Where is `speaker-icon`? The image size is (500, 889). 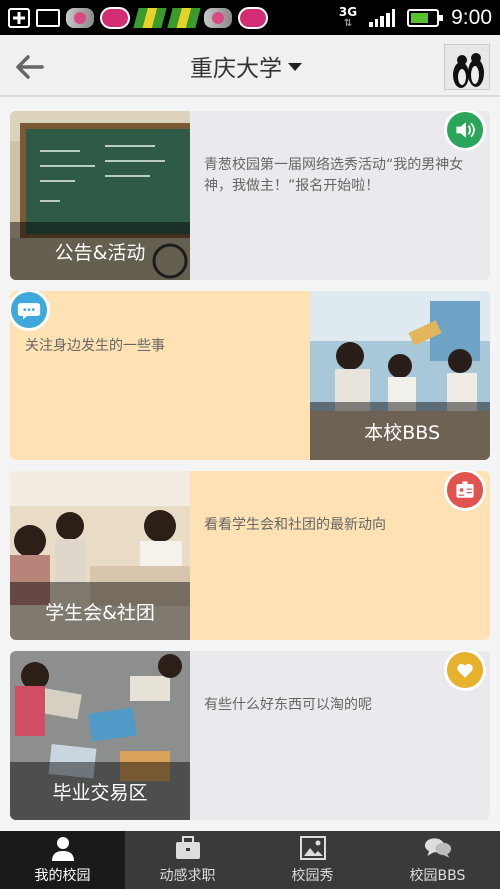
speaker-icon is located at coordinates (465, 130).